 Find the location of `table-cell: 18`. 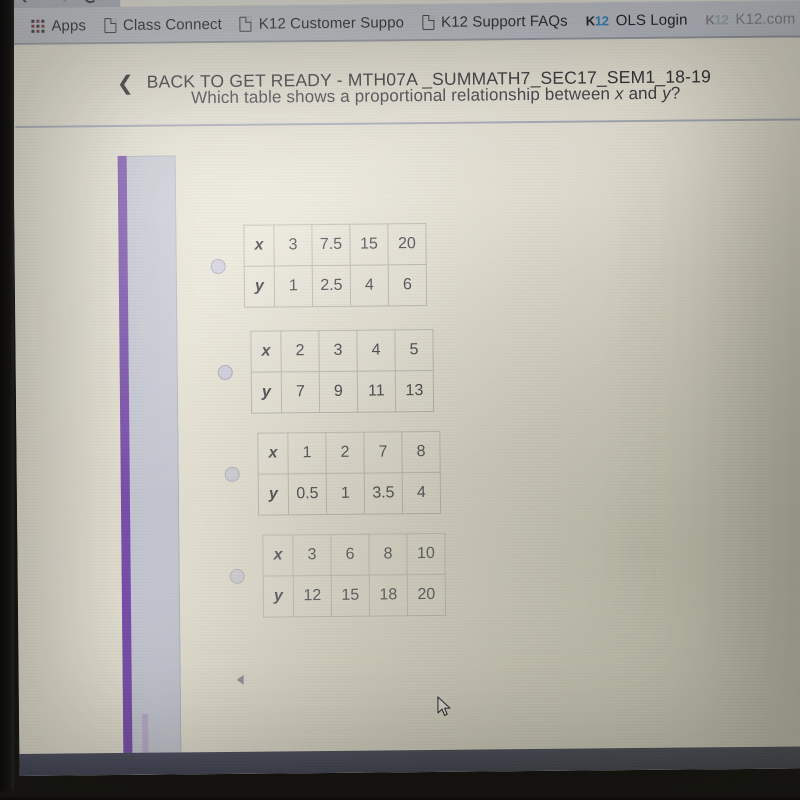

table-cell: 18 is located at coordinates (388, 595).